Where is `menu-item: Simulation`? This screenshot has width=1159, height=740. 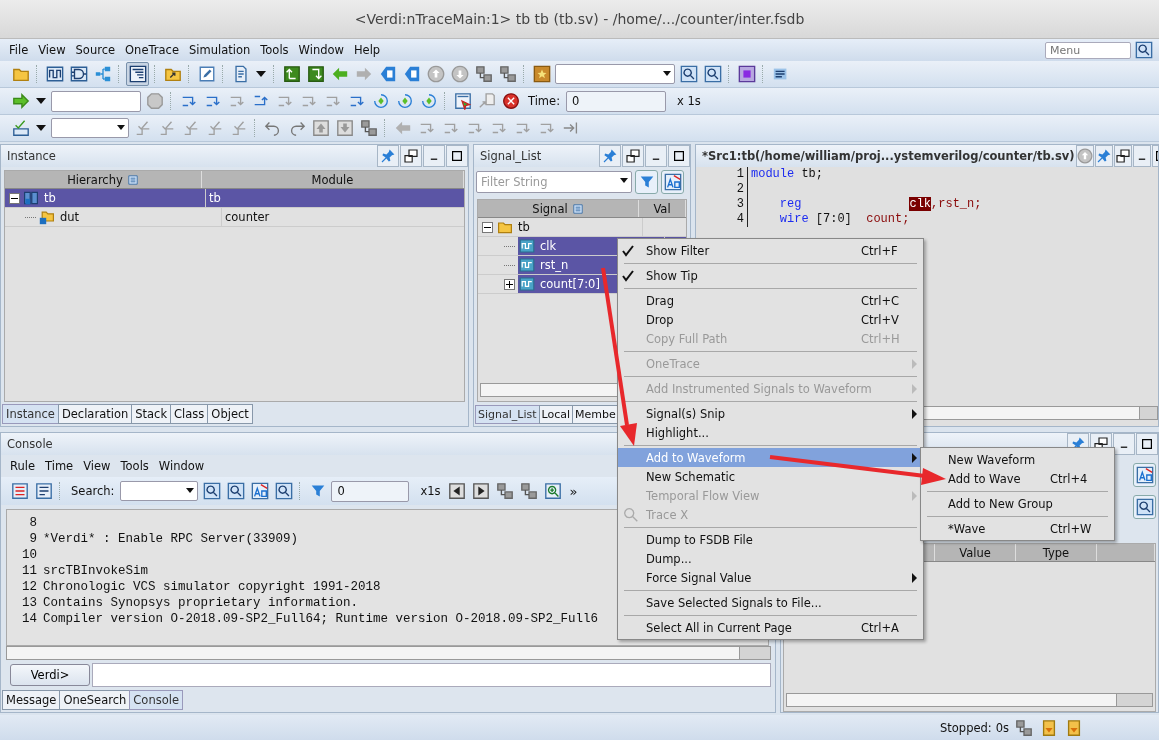
menu-item: Simulation is located at coordinates (220, 50).